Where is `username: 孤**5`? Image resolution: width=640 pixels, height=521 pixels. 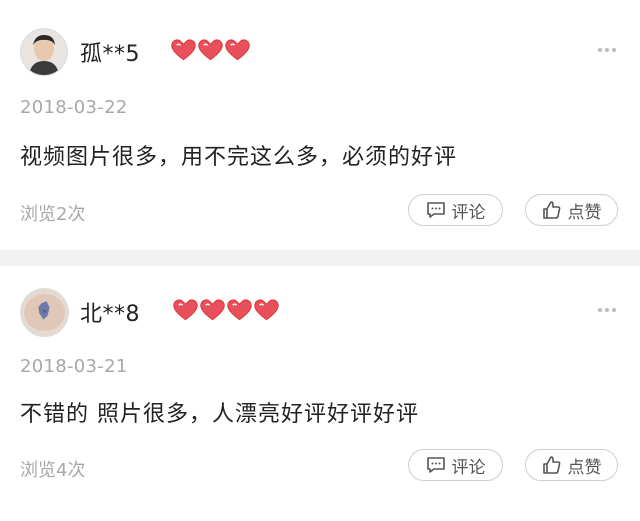 username: 孤**5 is located at coordinates (110, 54).